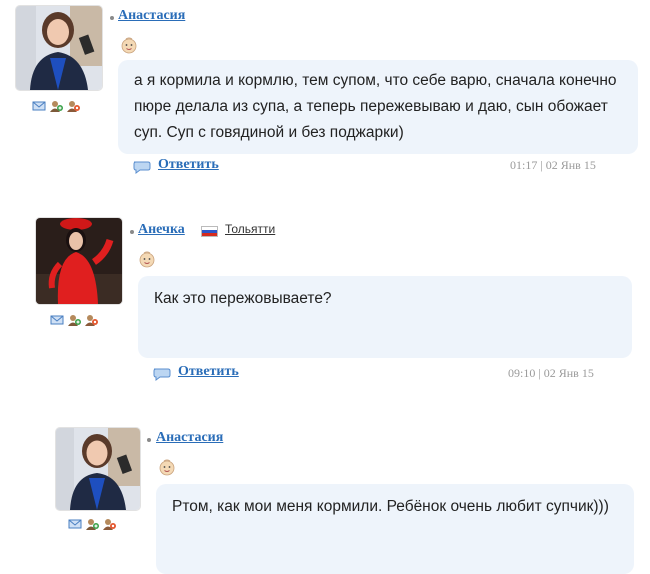 The image size is (650, 574). Describe the element at coordinates (553, 165) in the screenshot. I see `timestamp: 01:17 | 02 Янв 15` at that location.